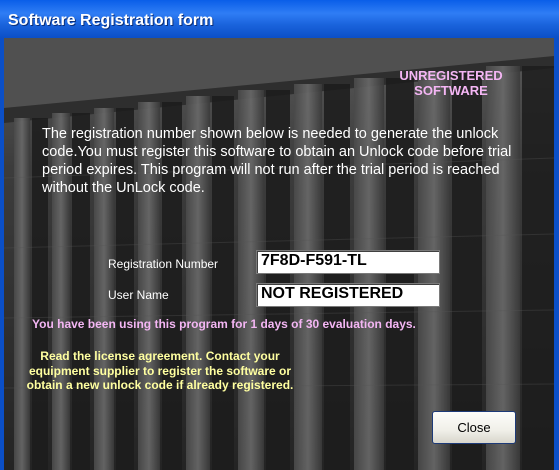 Image resolution: width=559 pixels, height=470 pixels. Describe the element at coordinates (279, 19) in the screenshot. I see `title-bar: Software Registration form` at that location.